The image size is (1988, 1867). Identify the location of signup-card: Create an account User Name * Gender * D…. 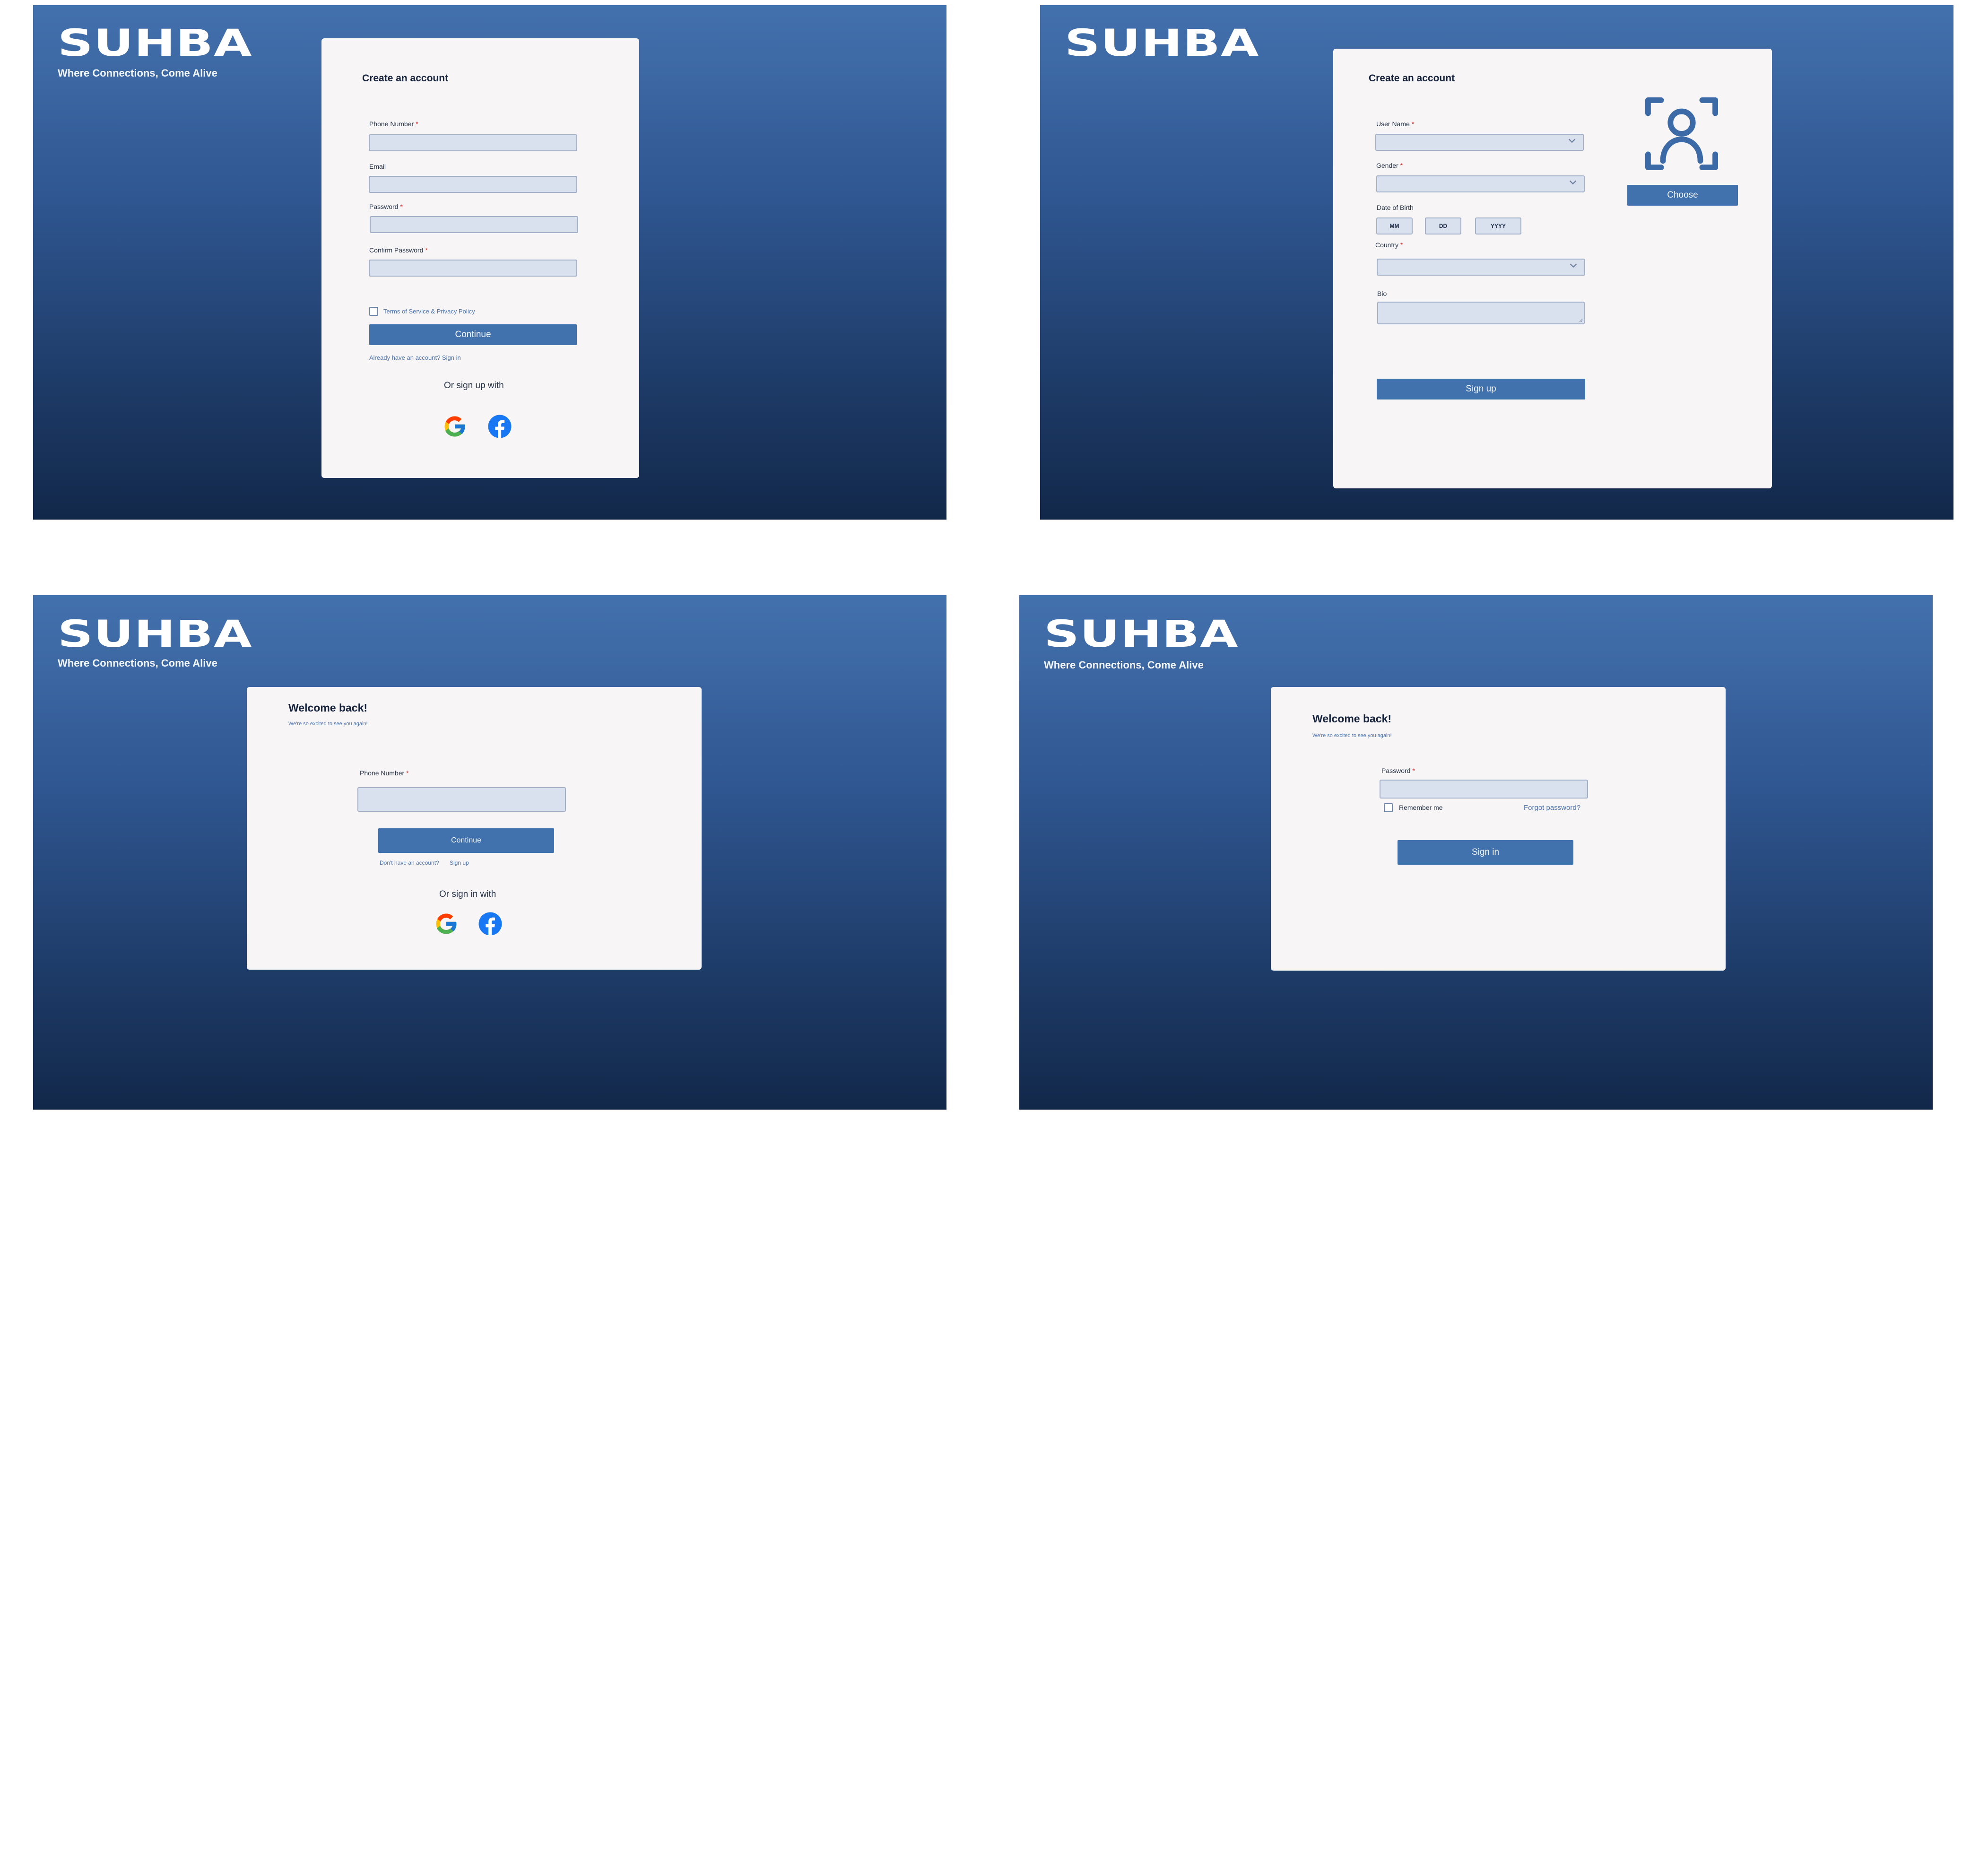
(1552, 268).